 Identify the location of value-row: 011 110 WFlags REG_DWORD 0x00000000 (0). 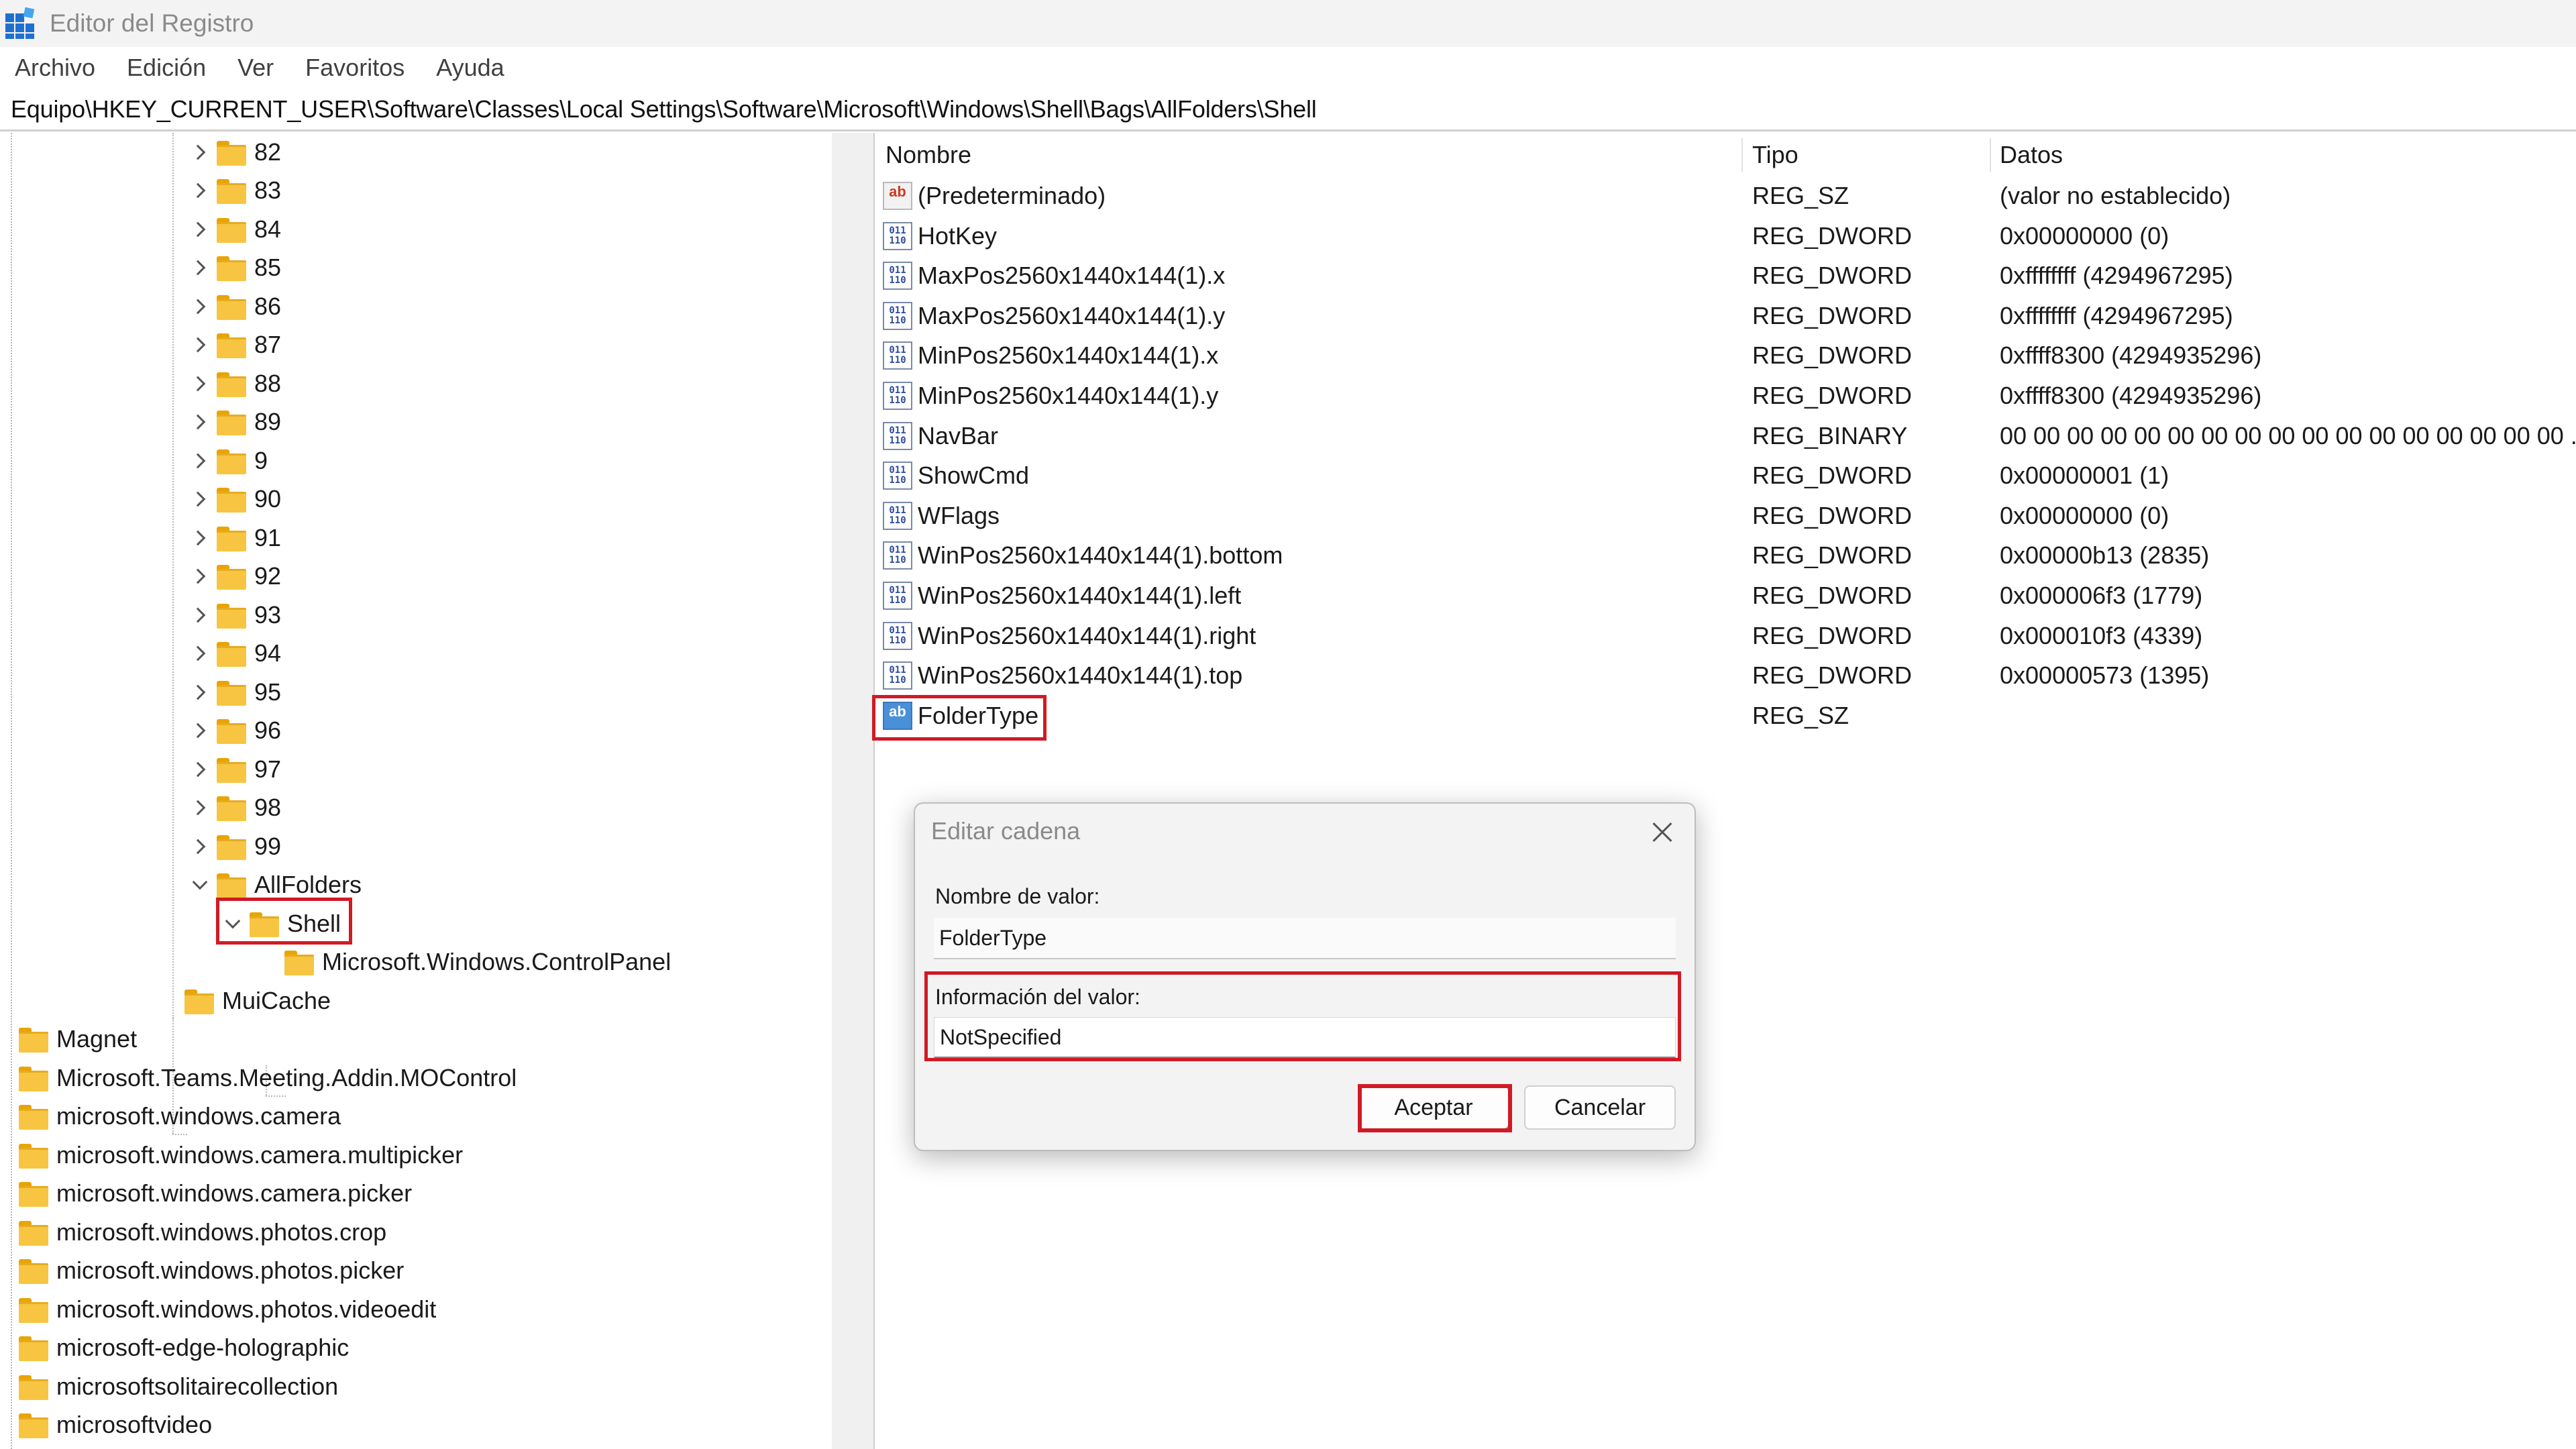
(1726, 516).